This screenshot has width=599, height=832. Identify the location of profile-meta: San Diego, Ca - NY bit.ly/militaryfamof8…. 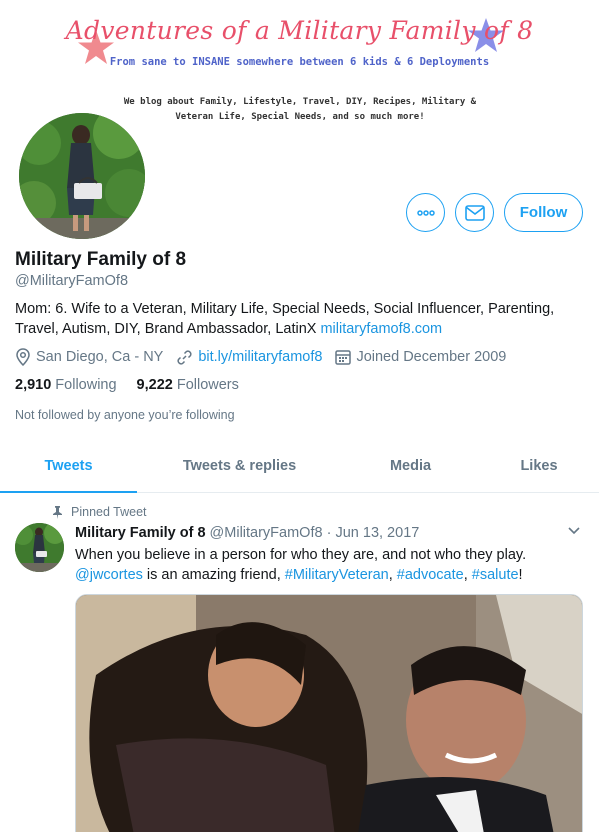
(267, 357).